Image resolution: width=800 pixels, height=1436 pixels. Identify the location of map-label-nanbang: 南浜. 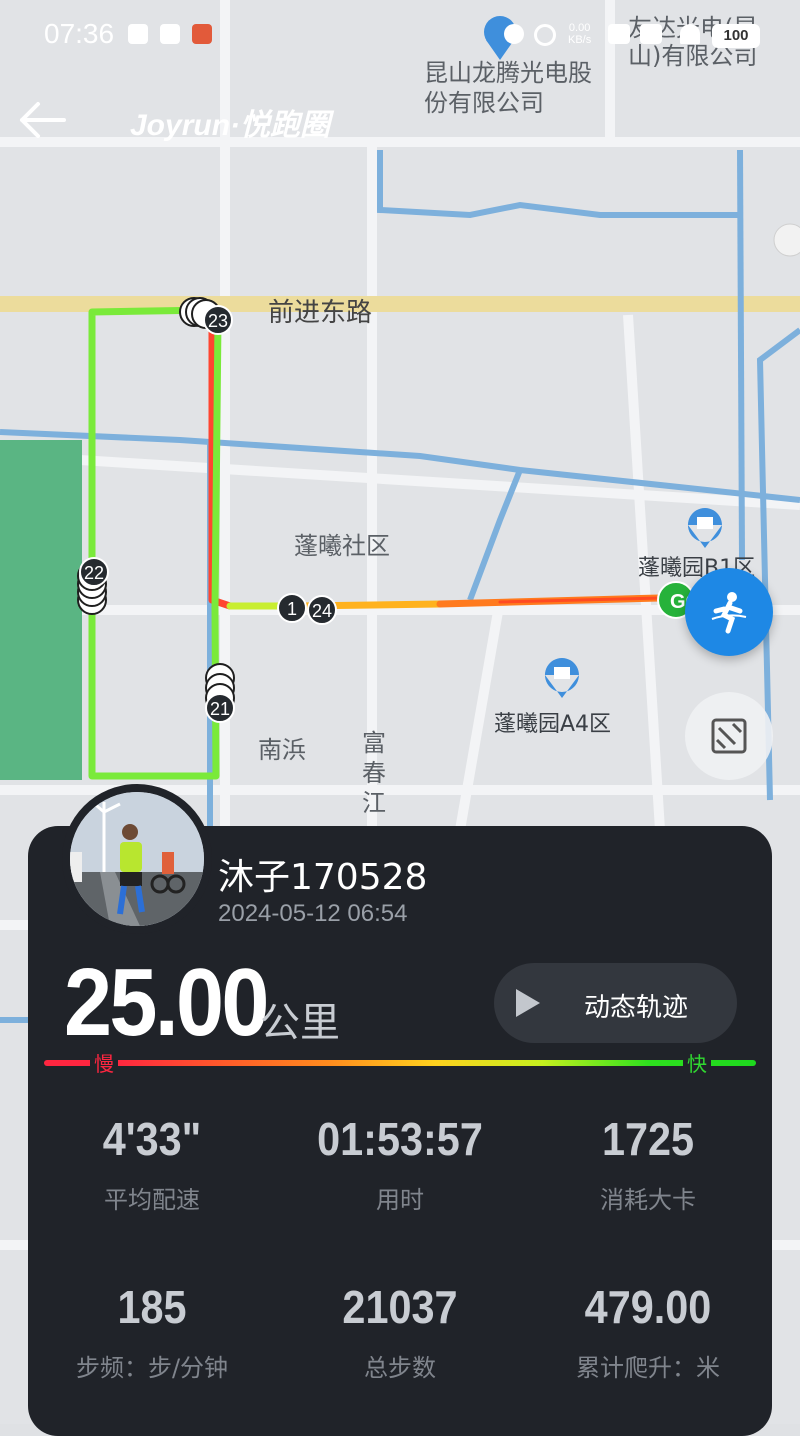
(282, 750).